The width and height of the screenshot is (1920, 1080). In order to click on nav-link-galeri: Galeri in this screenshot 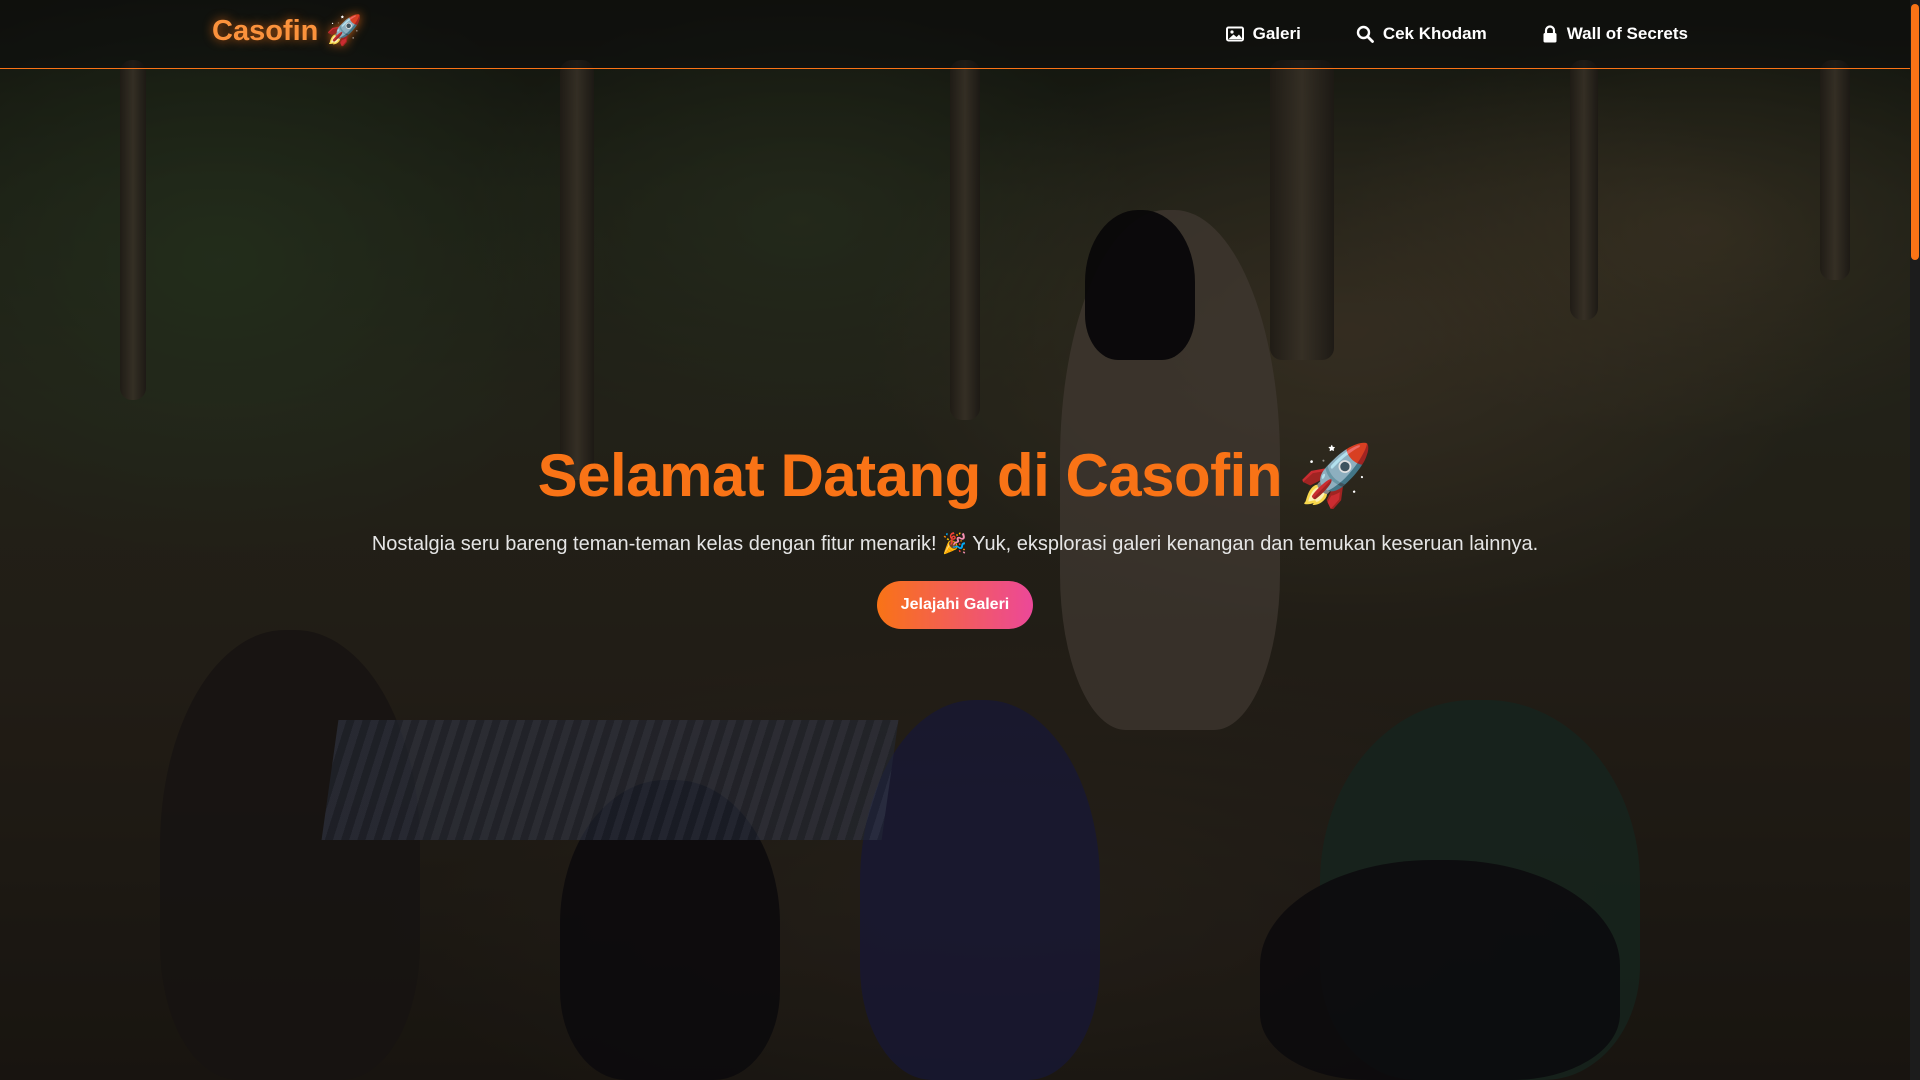, I will do `click(1263, 34)`.